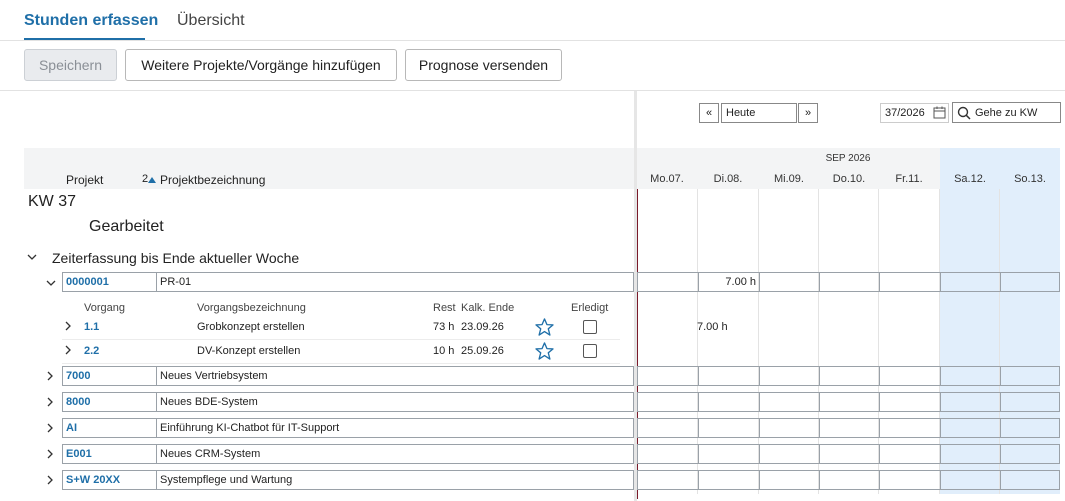 This screenshot has height=501, width=1065. What do you see at coordinates (970, 179) in the screenshot?
I see `day-sat: Sa.12.` at bounding box center [970, 179].